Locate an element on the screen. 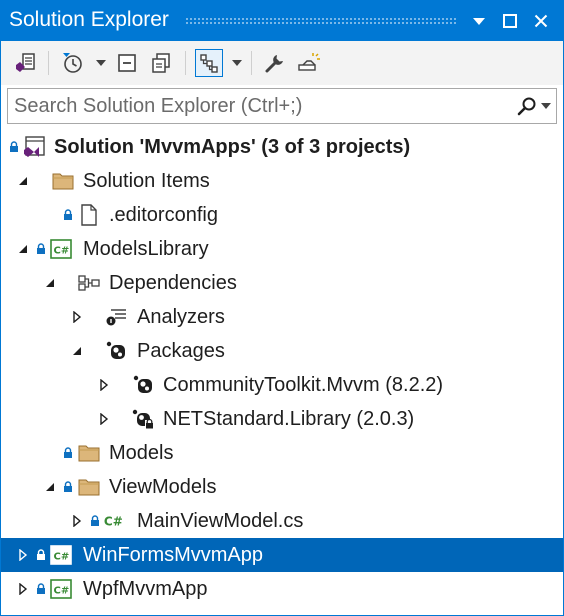  search-input is located at coordinates (258, 106).